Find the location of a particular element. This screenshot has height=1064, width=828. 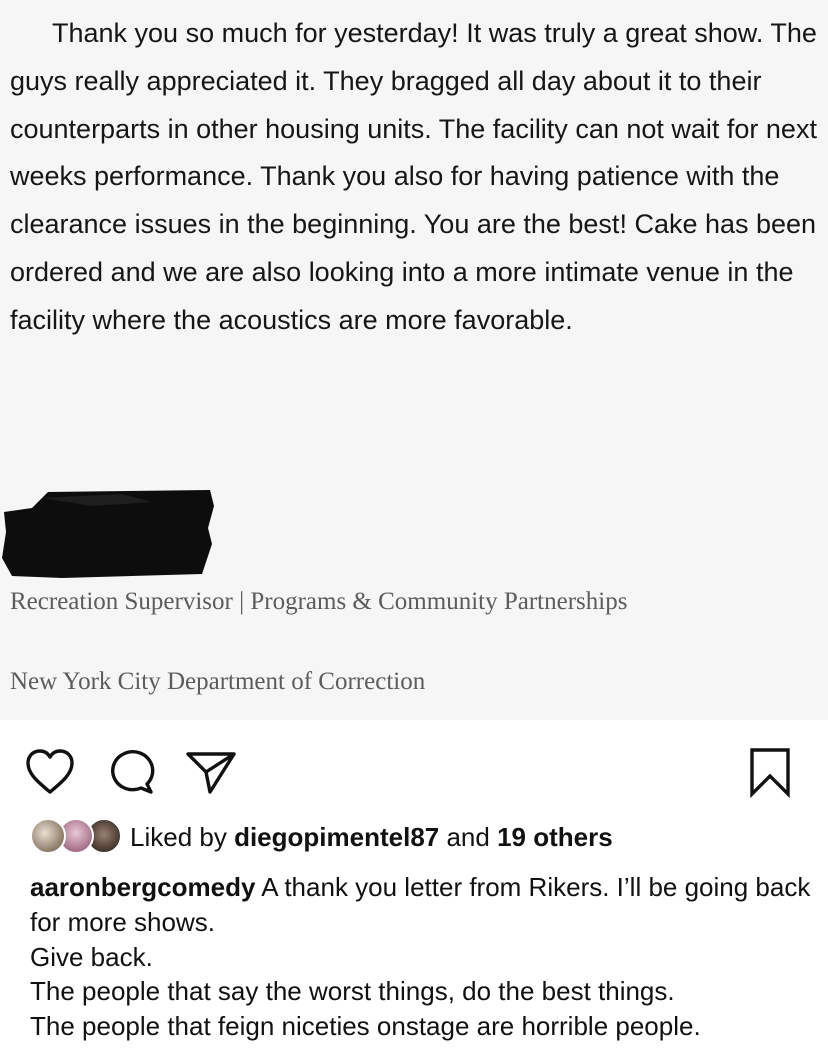

liker-avatars is located at coordinates (76, 837).